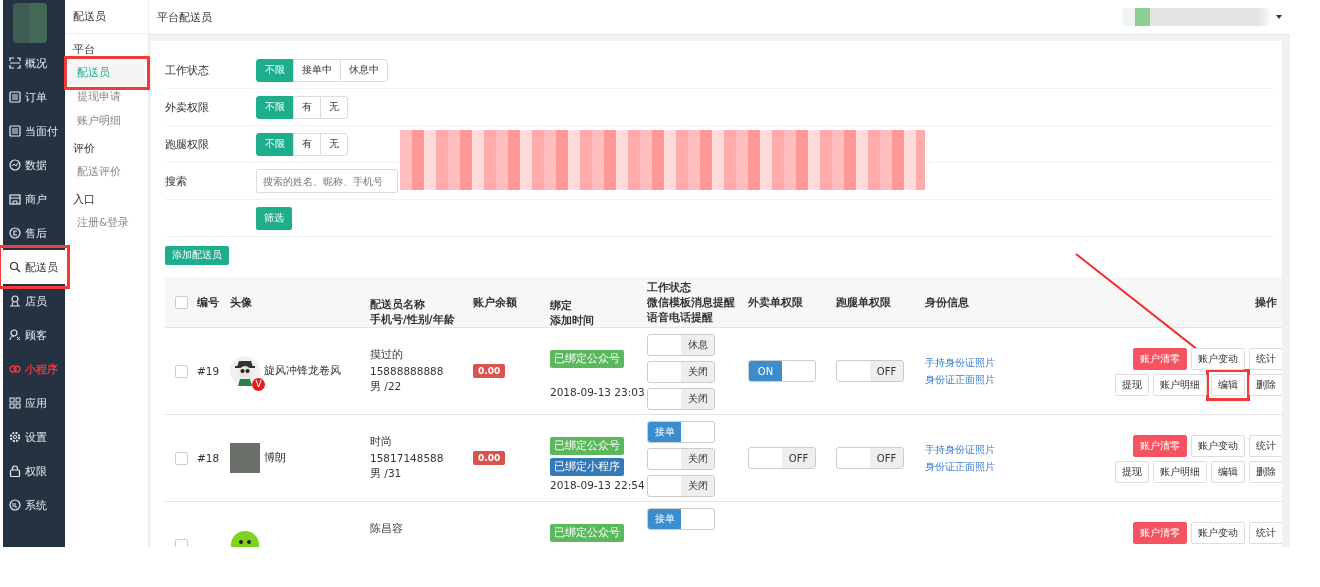 The width and height of the screenshot is (1320, 587). I want to click on submenu-heading: 平台, so click(84, 50).